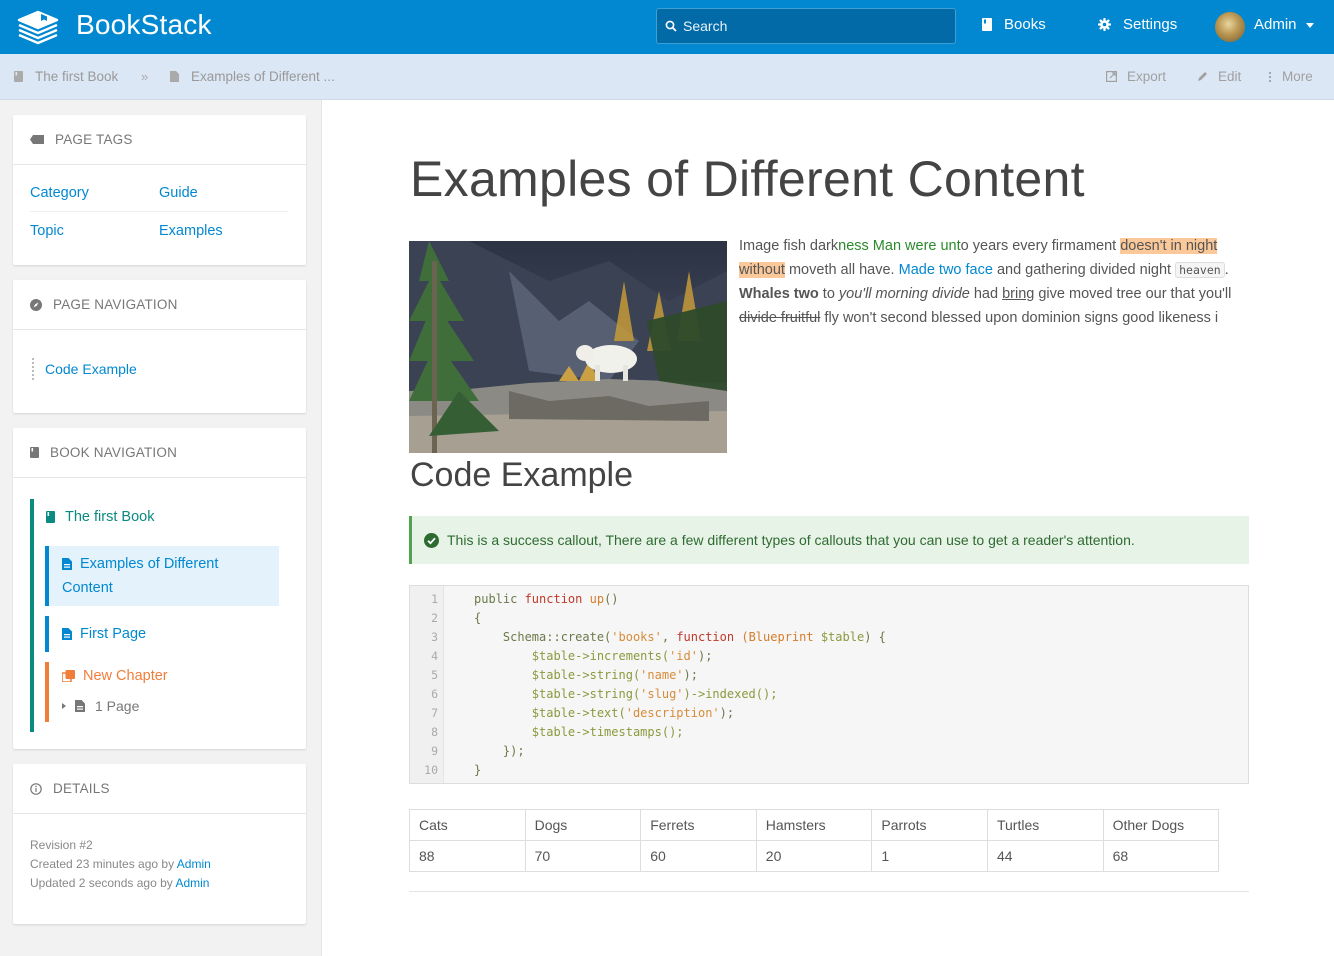 The image size is (1334, 956). What do you see at coordinates (61, 845) in the screenshot?
I see `revision-number: Revision #2` at bounding box center [61, 845].